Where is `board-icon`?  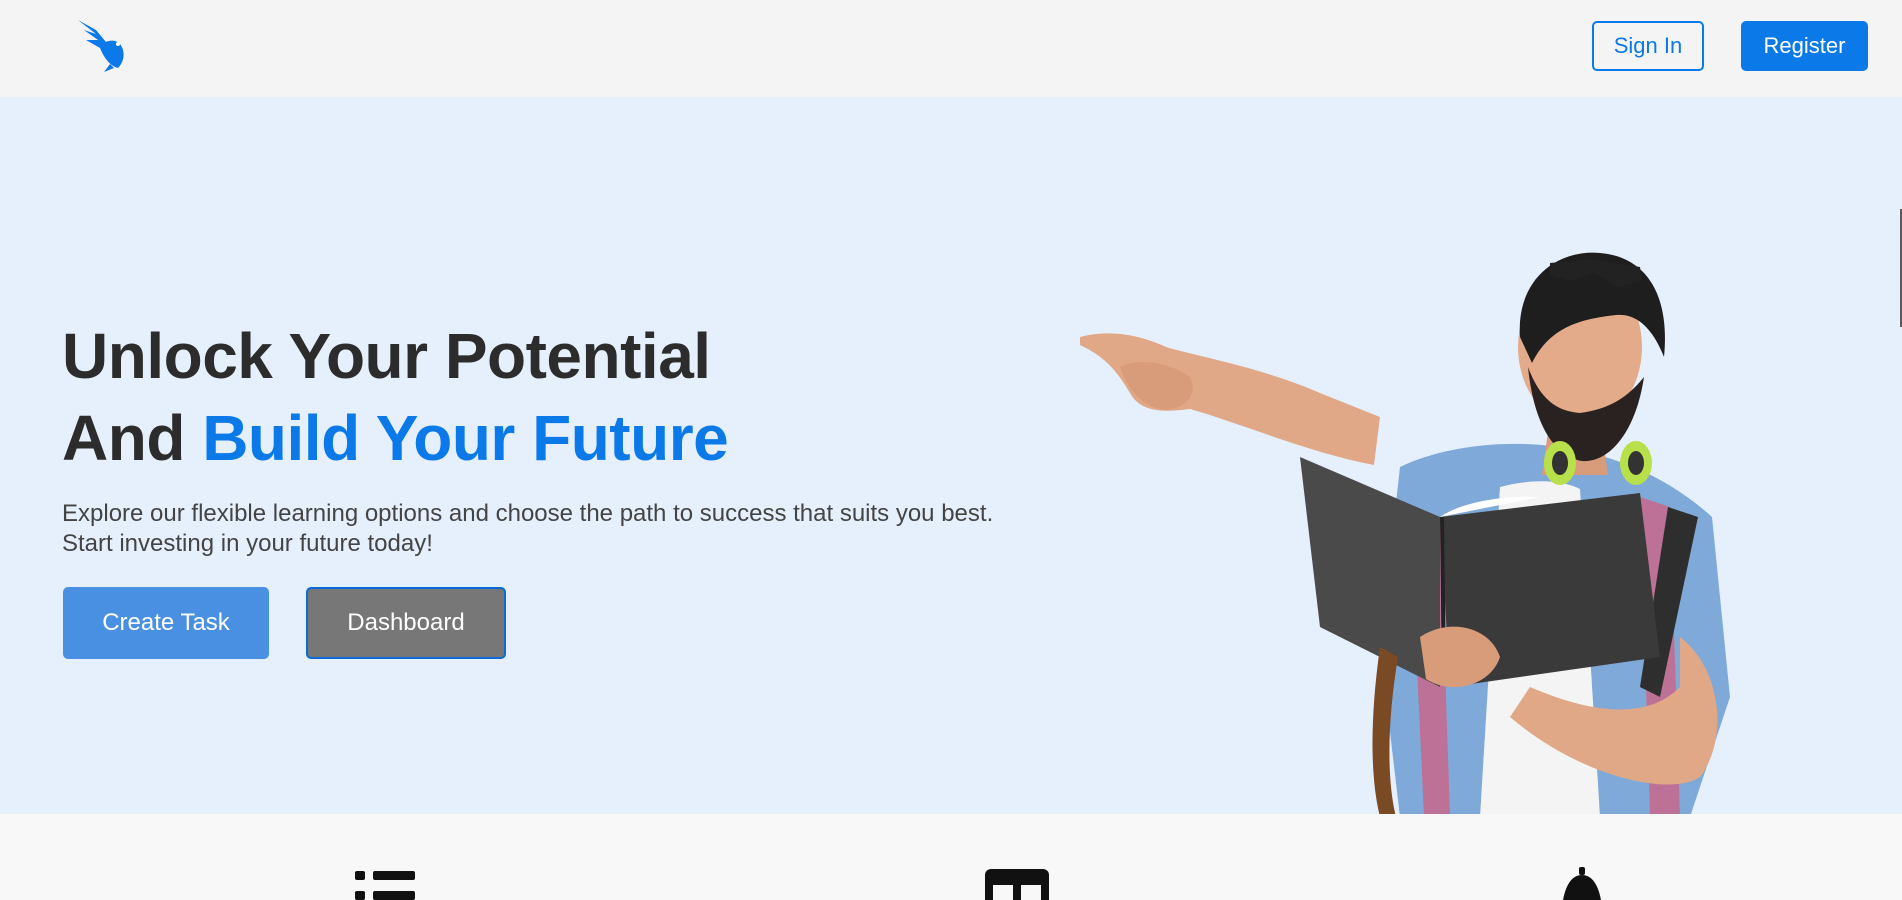 board-icon is located at coordinates (1017, 883).